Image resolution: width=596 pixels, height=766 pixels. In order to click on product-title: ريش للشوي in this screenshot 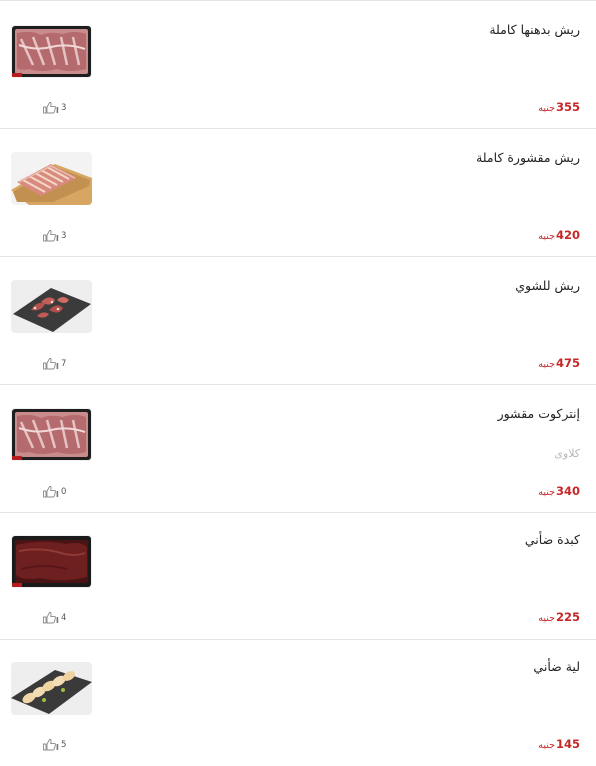, I will do `click(547, 285)`.